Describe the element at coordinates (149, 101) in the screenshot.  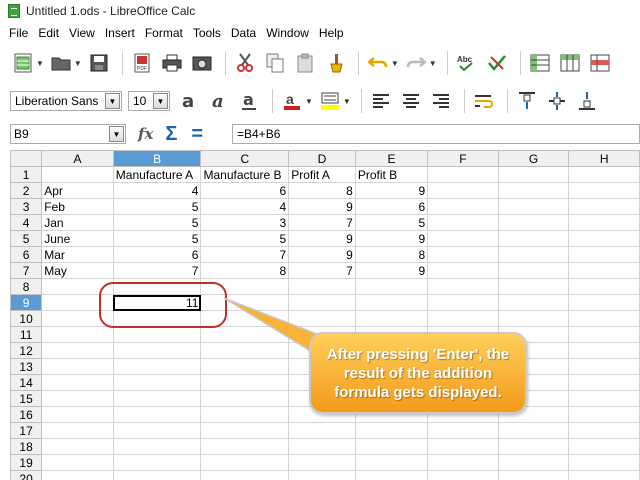
I see `font-size-box: 10 ▼` at that location.